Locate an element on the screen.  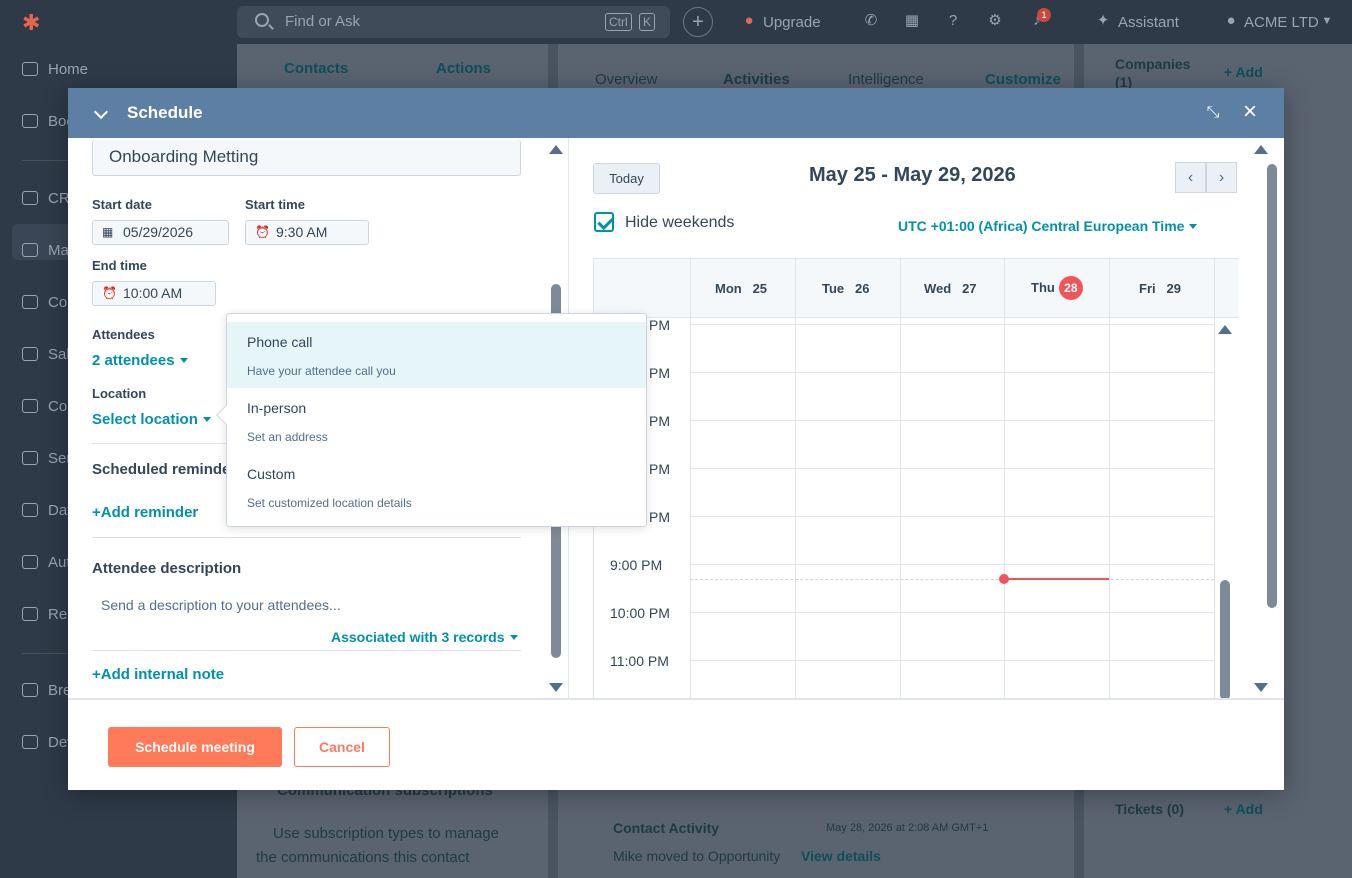
option-title: Custom is located at coordinates (271, 474).